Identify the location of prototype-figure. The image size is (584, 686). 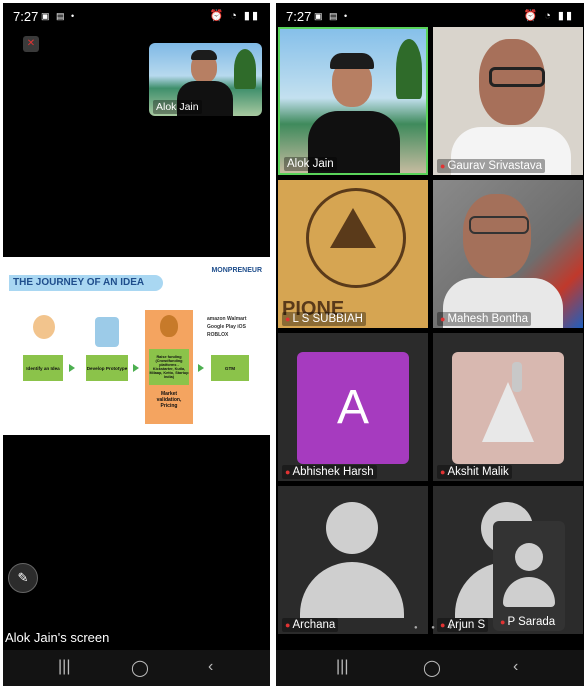
(107, 332).